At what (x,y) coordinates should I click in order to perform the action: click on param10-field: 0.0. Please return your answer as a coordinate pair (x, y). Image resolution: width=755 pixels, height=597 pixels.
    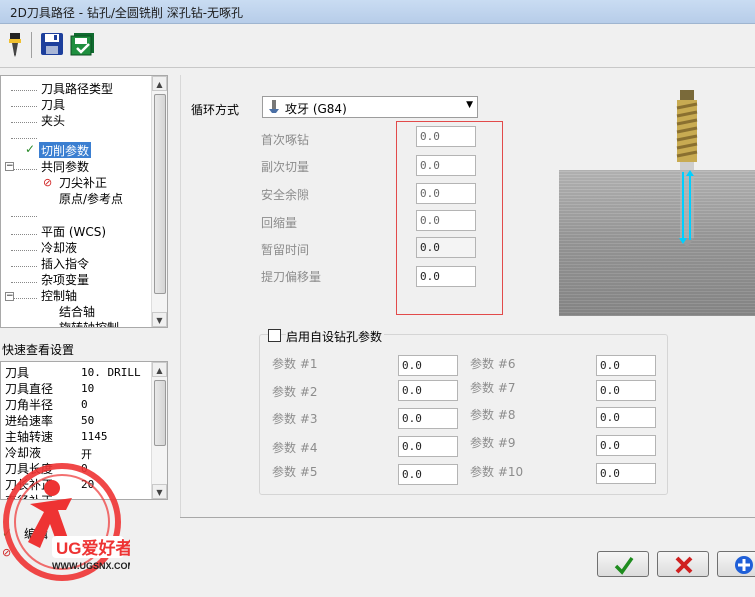
    Looking at the image, I should click on (626, 473).